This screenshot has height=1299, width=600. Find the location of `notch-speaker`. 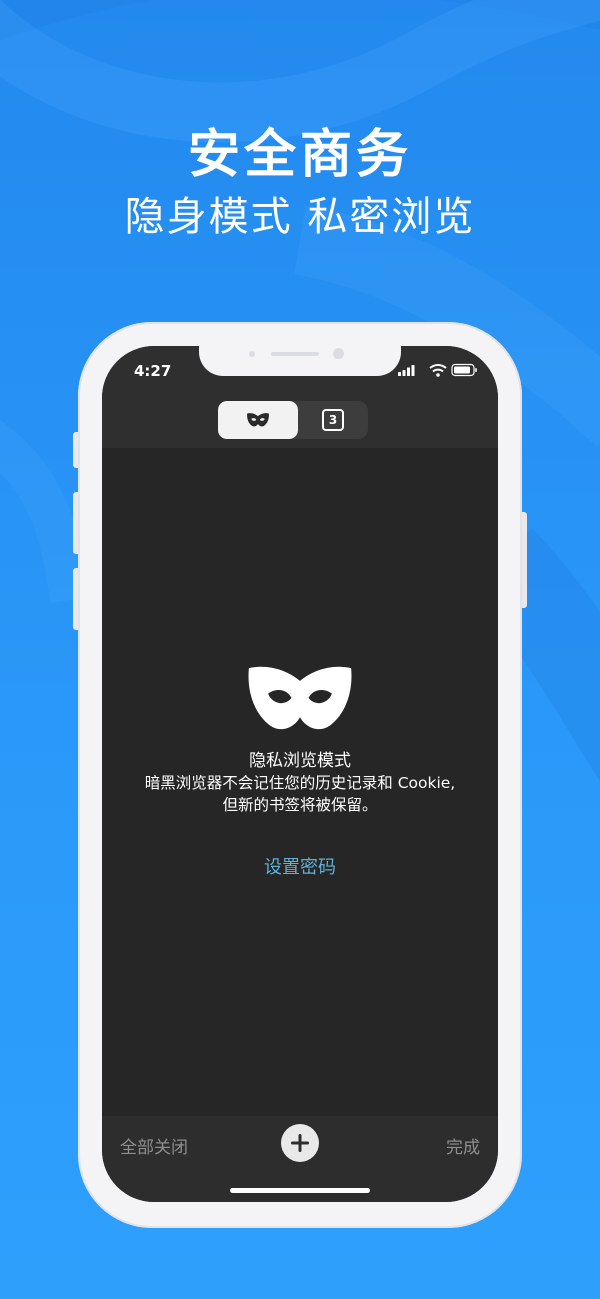

notch-speaker is located at coordinates (295, 354).